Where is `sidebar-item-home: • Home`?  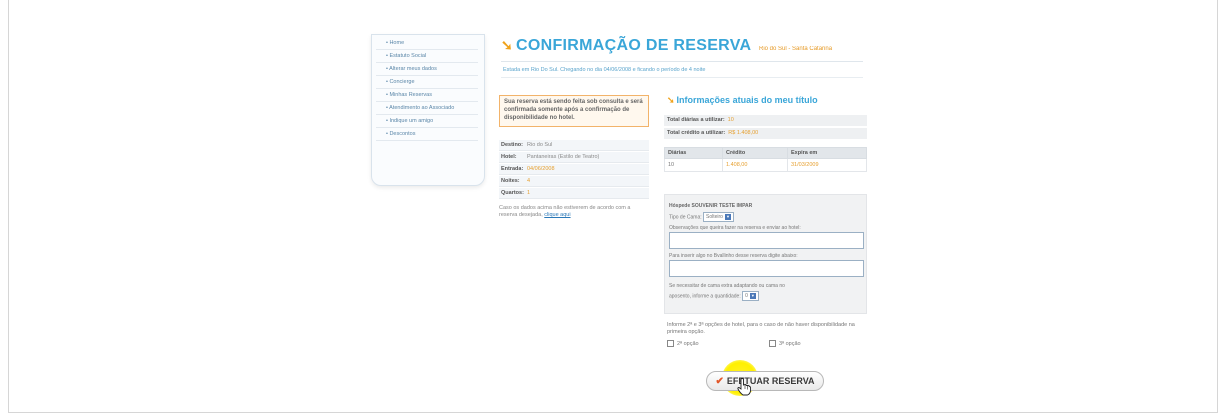
sidebar-item-home: • Home is located at coordinates (427, 43).